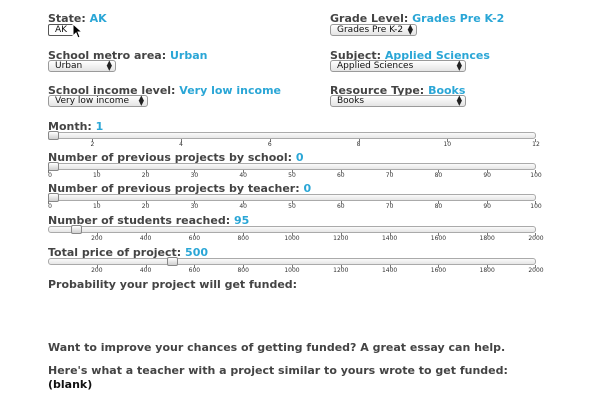  What do you see at coordinates (98, 101) in the screenshot?
I see `income-select: Very low income ▲ ▼` at bounding box center [98, 101].